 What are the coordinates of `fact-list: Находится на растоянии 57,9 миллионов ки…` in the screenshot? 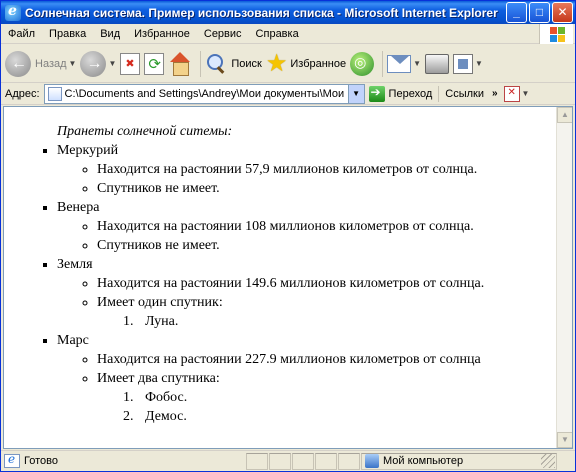 It's located at (307, 179).